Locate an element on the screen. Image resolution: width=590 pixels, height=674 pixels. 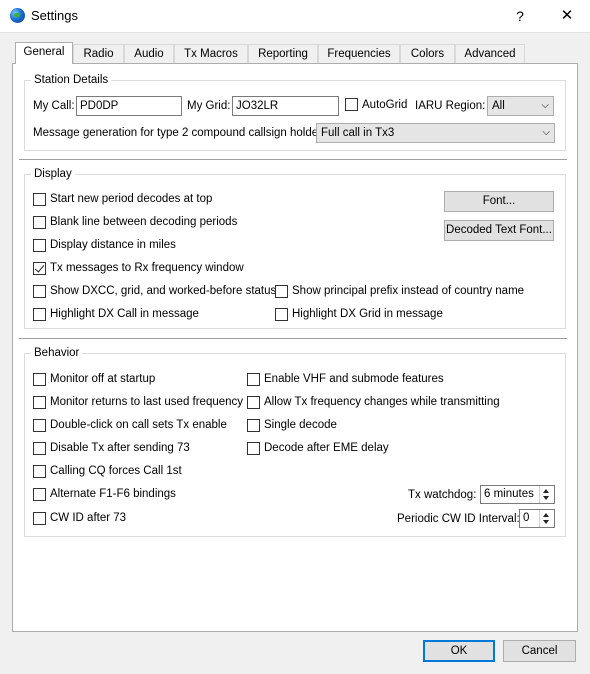
my-grid-label: My Grid: is located at coordinates (209, 106).